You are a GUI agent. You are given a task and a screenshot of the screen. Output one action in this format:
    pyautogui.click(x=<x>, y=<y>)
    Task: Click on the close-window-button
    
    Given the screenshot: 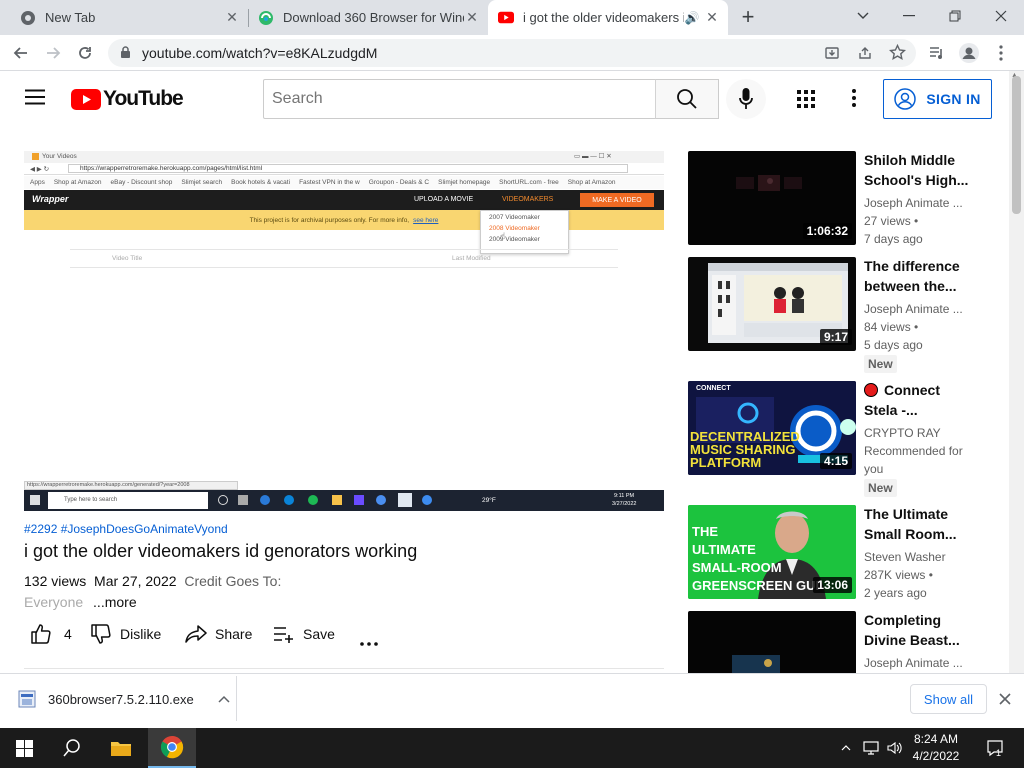 What is the action you would take?
    pyautogui.click(x=1001, y=16)
    